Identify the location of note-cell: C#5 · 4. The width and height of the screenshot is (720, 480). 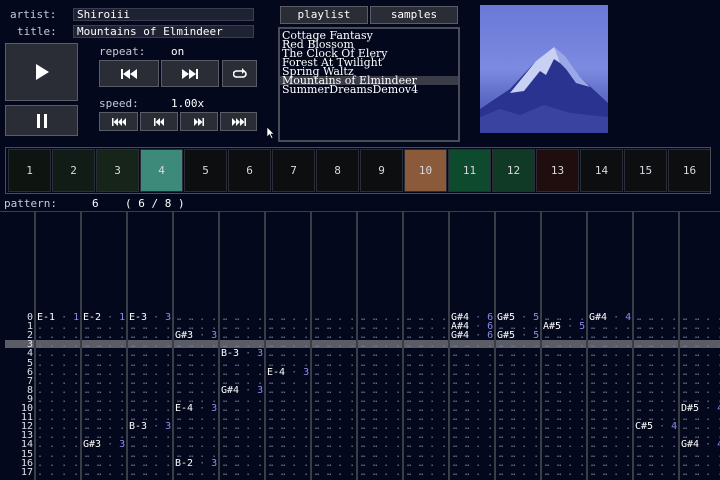
(656, 427).